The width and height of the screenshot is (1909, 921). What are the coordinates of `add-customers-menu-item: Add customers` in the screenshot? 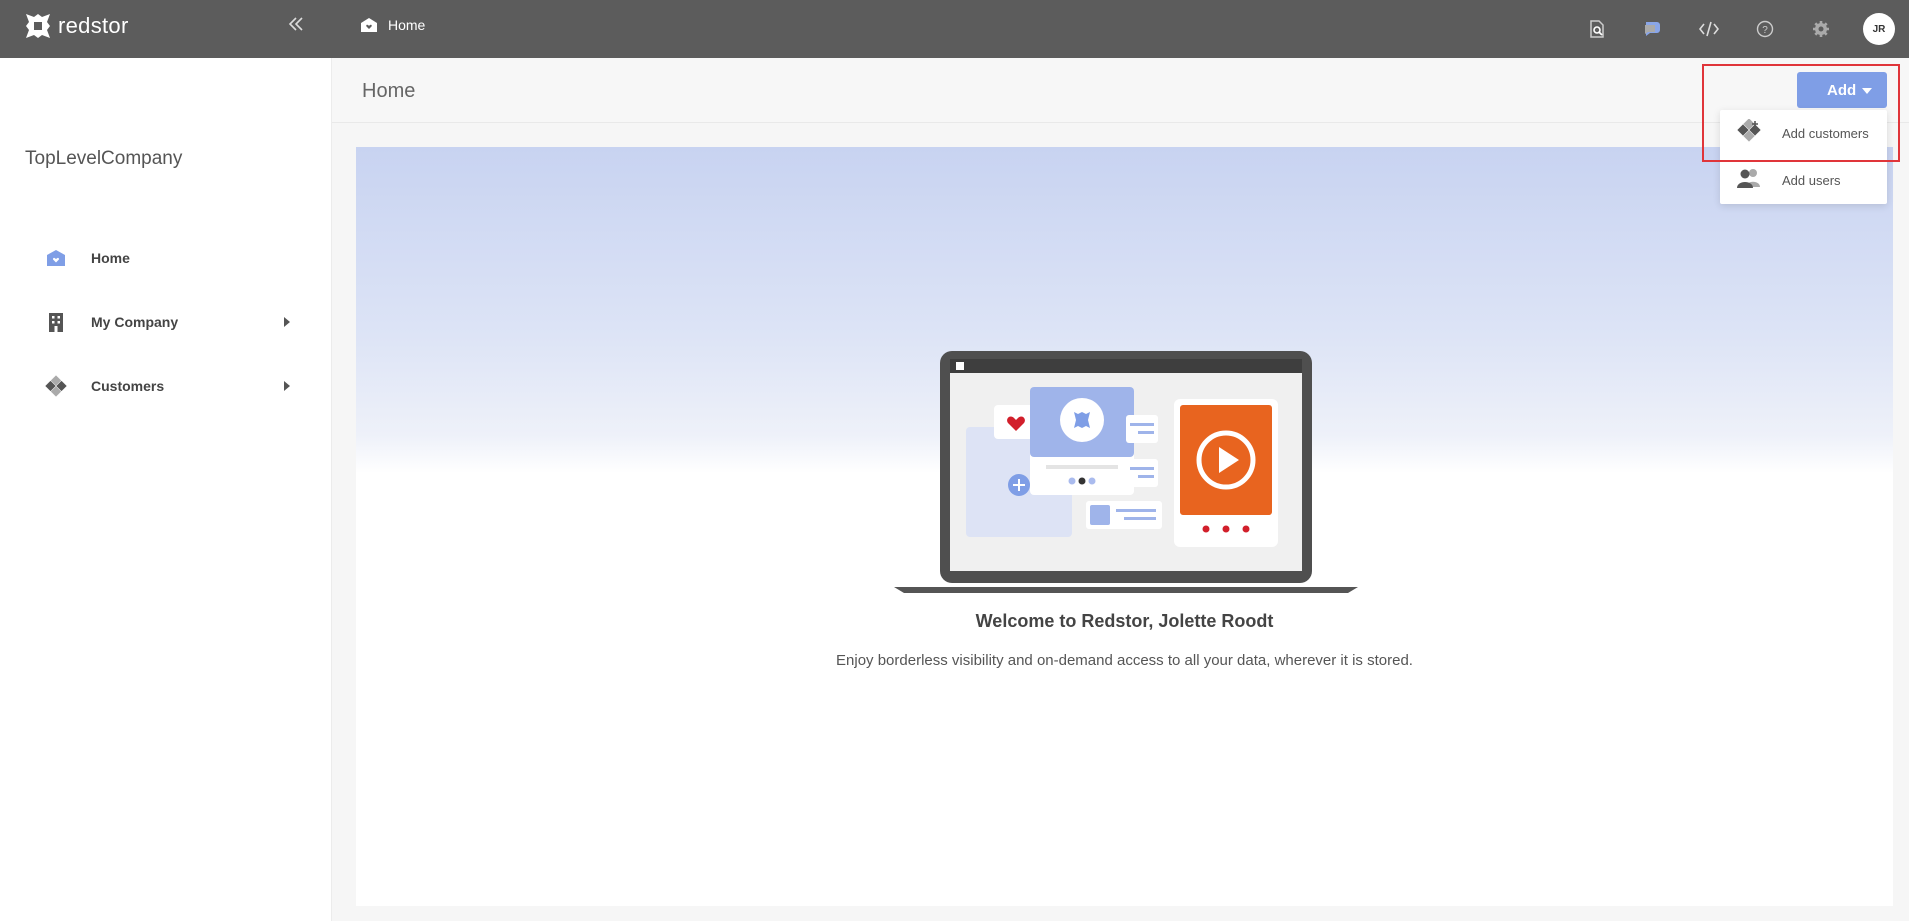 It's located at (1803, 133).